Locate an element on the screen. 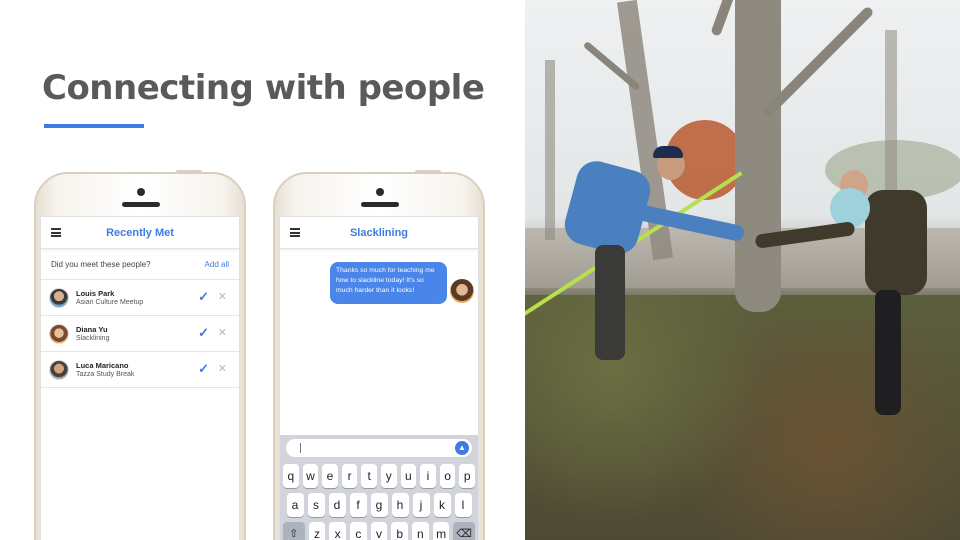 Image resolution: width=960 pixels, height=540 pixels. keyboard-row: q w e r t y u i o p is located at coordinates (379, 476).